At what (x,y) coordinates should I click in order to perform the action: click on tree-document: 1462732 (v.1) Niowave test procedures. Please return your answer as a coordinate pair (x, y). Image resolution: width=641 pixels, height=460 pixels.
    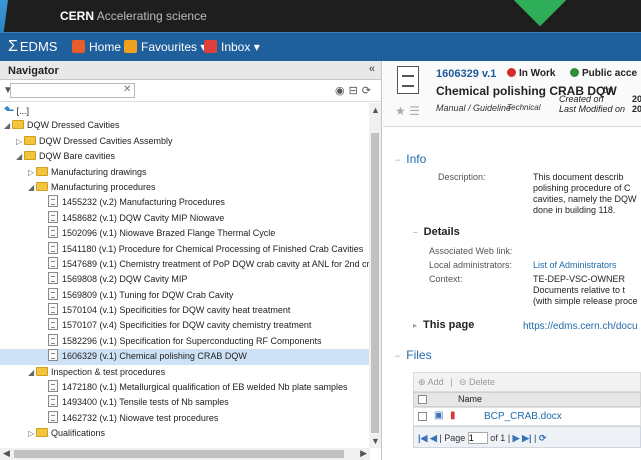
    Looking at the image, I should click on (185, 418).